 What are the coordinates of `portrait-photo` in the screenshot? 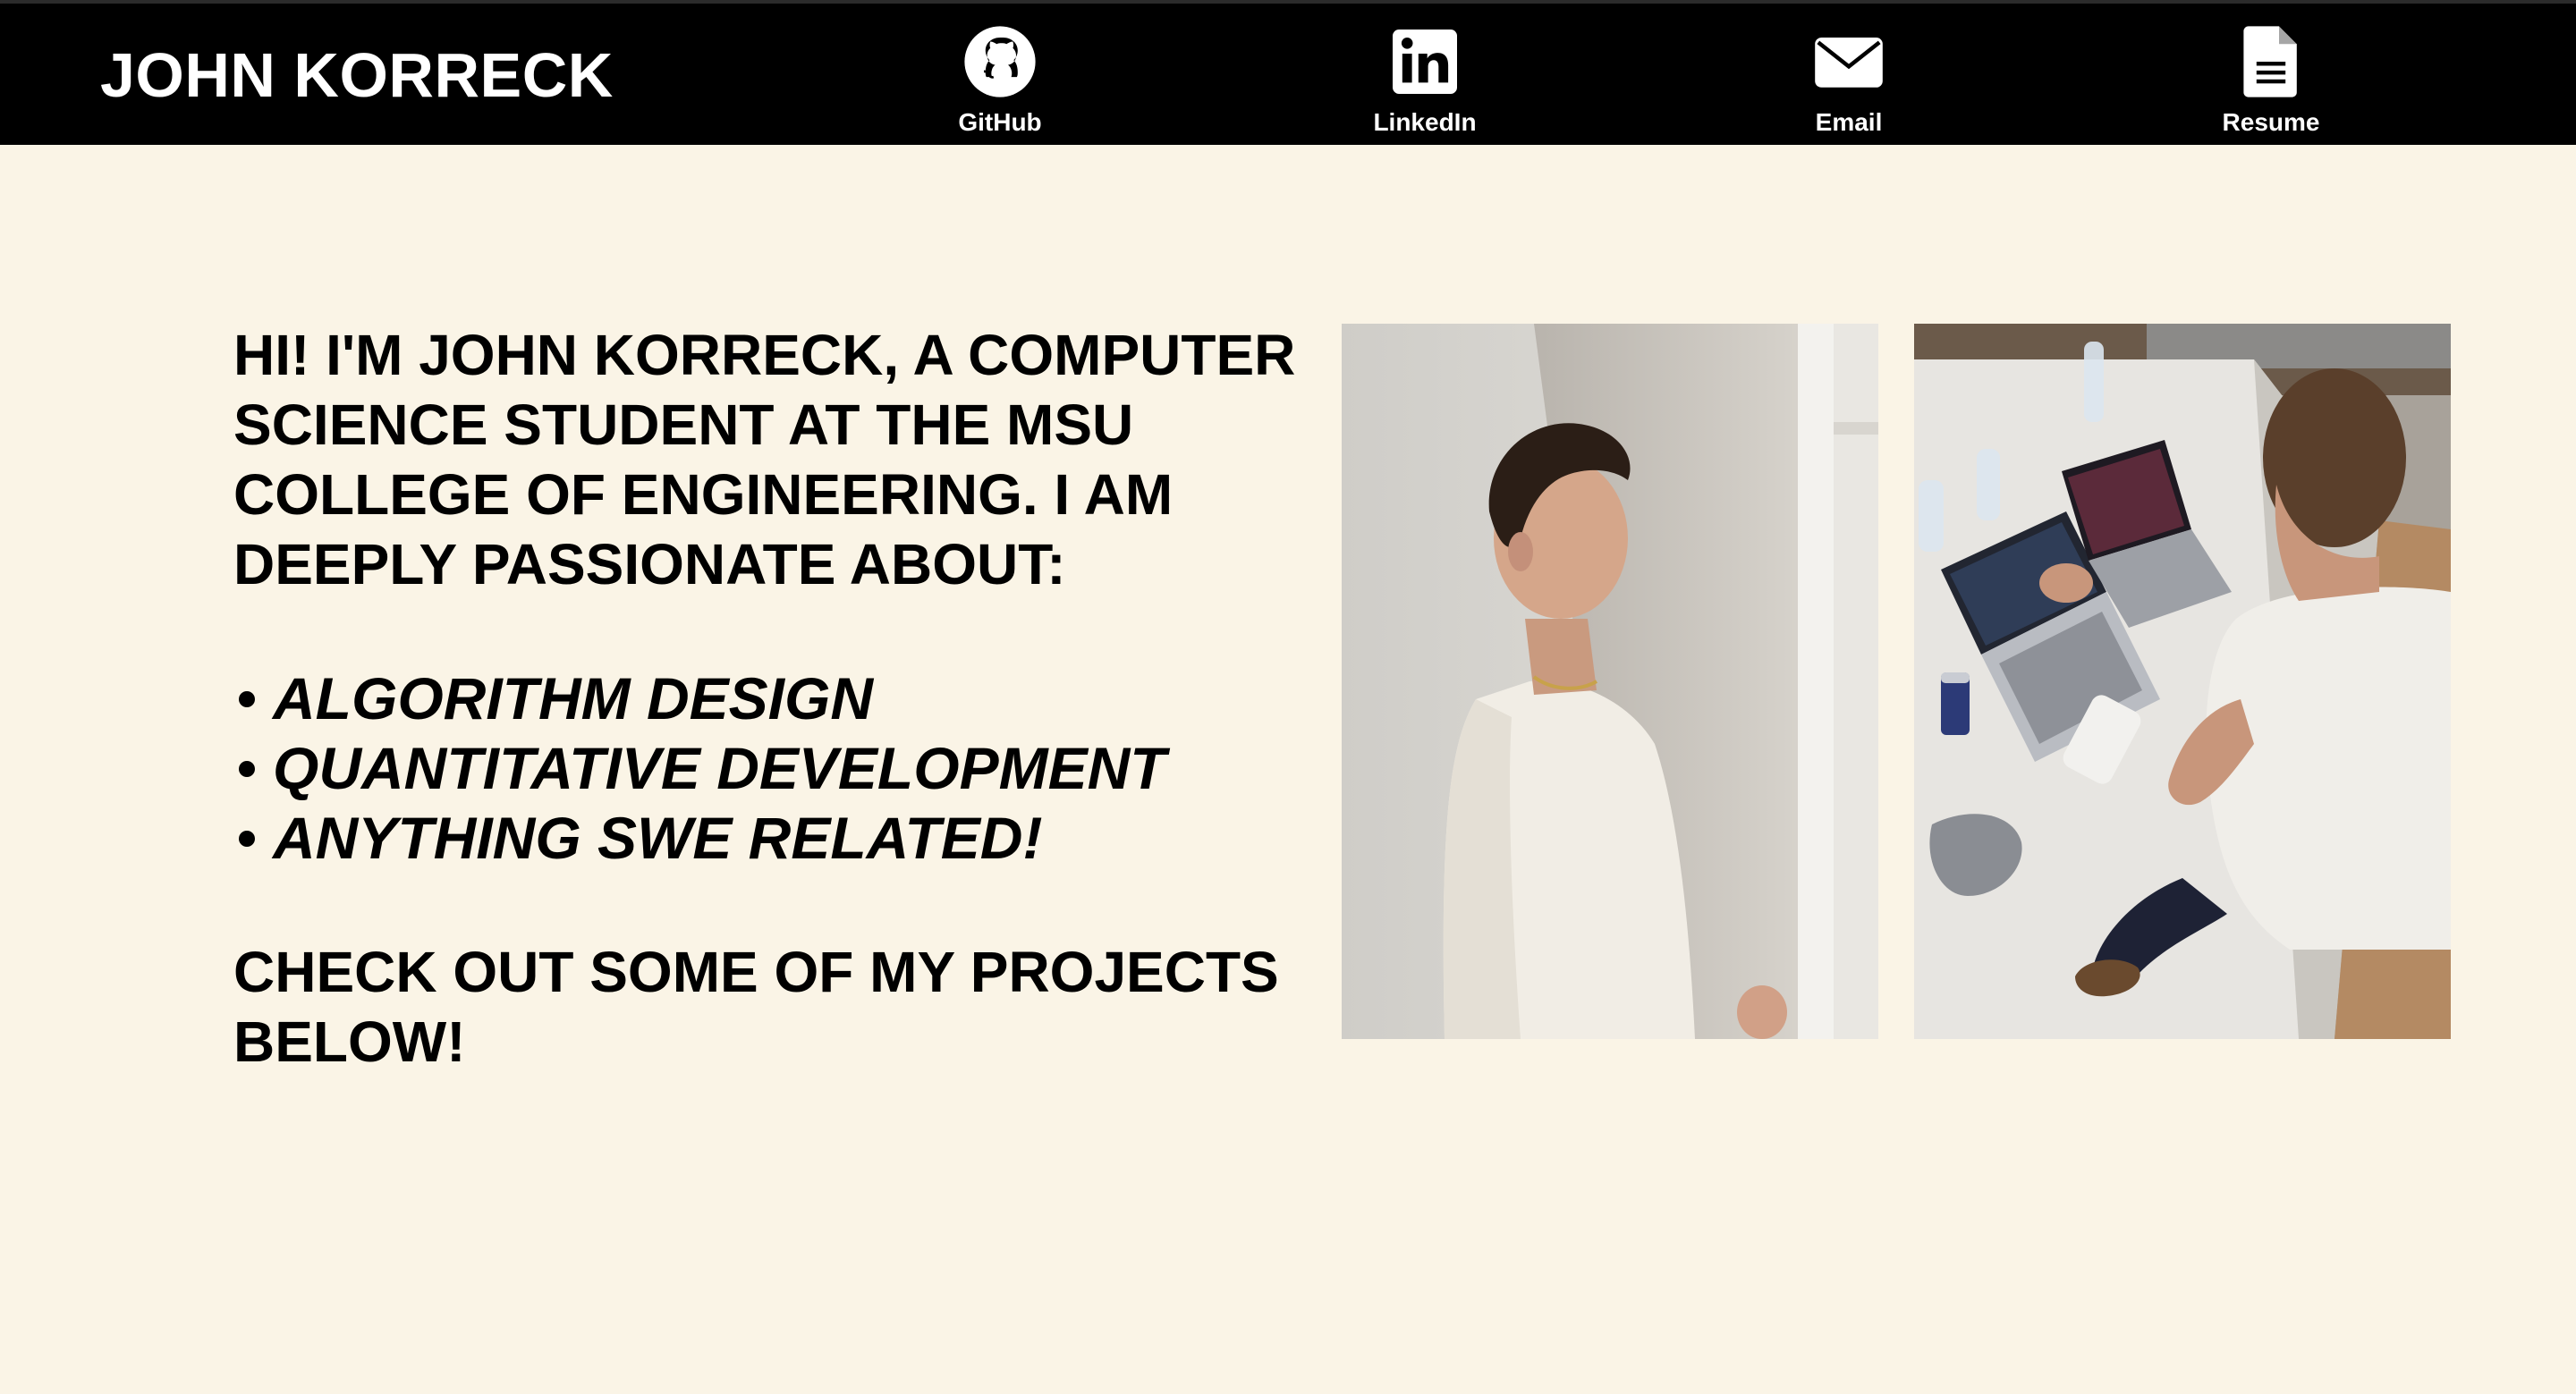 It's located at (1610, 681).